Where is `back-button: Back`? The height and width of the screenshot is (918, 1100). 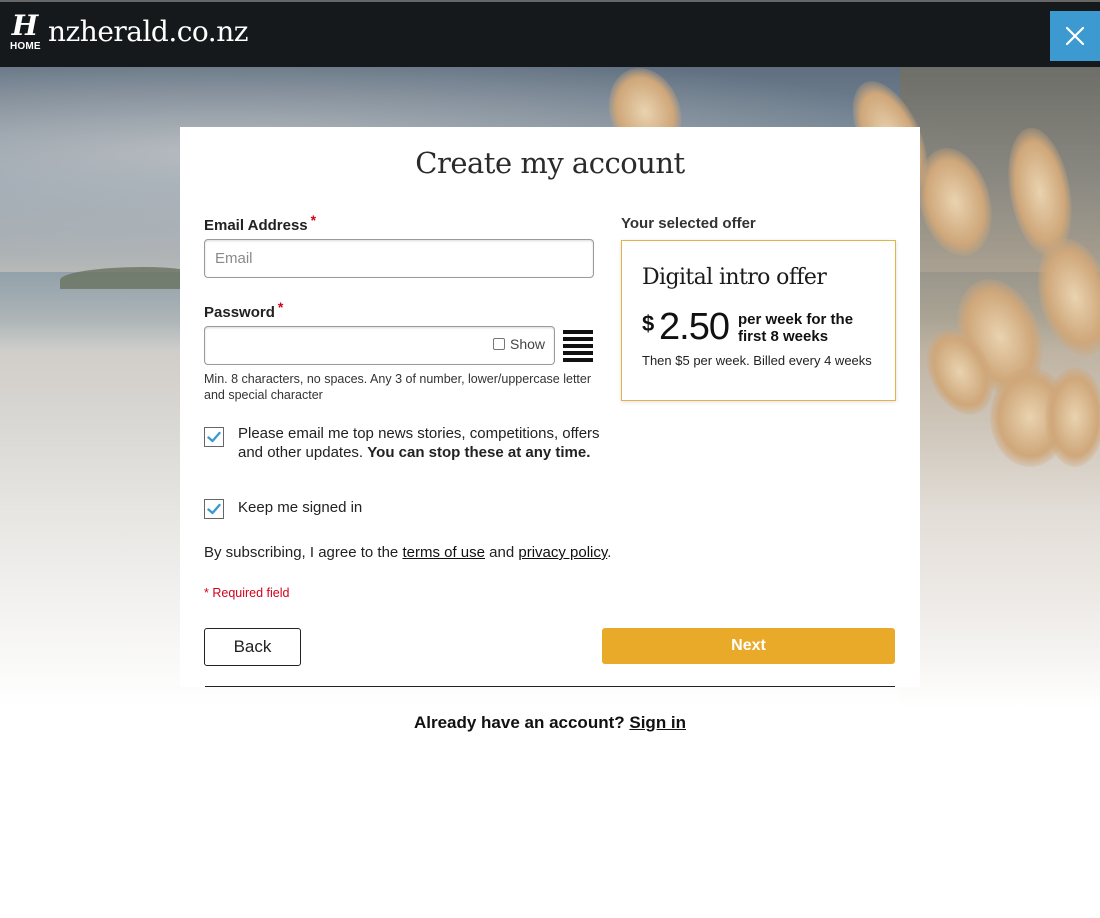
back-button: Back is located at coordinates (252, 647).